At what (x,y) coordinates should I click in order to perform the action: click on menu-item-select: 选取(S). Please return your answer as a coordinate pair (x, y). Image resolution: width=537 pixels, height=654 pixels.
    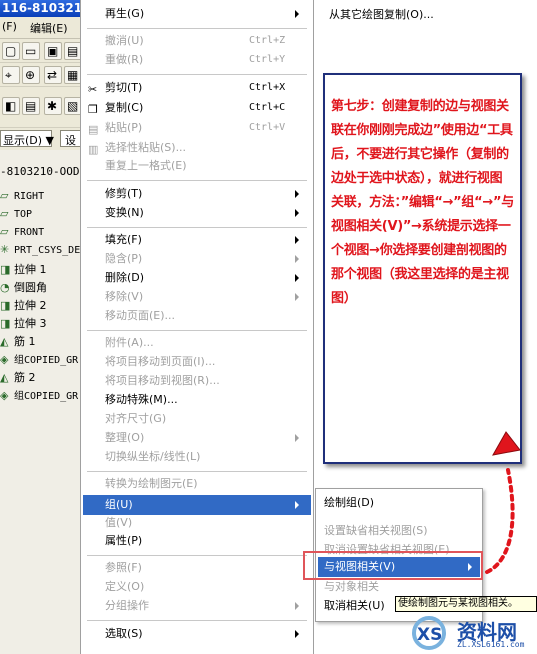
    Looking at the image, I should click on (197, 634).